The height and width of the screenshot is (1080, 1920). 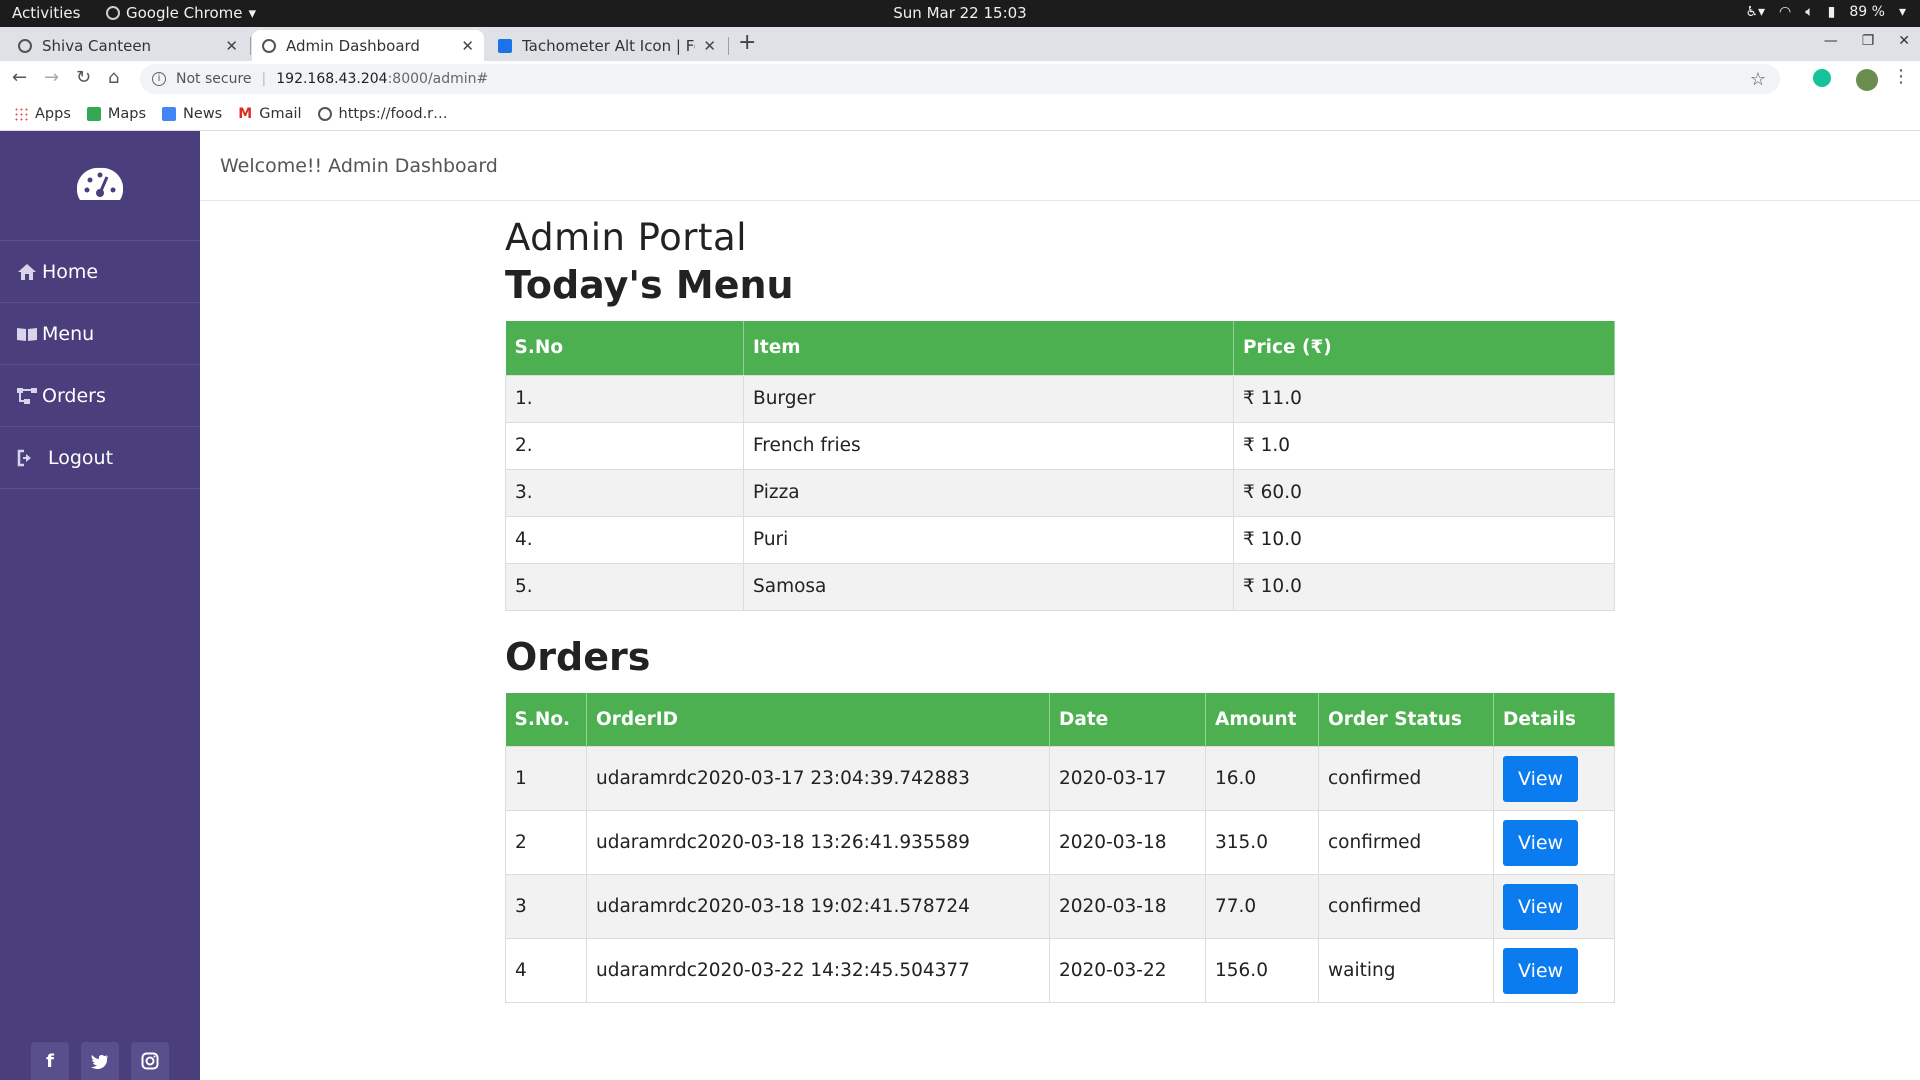 I want to click on back-button: ←, so click(x=19, y=77).